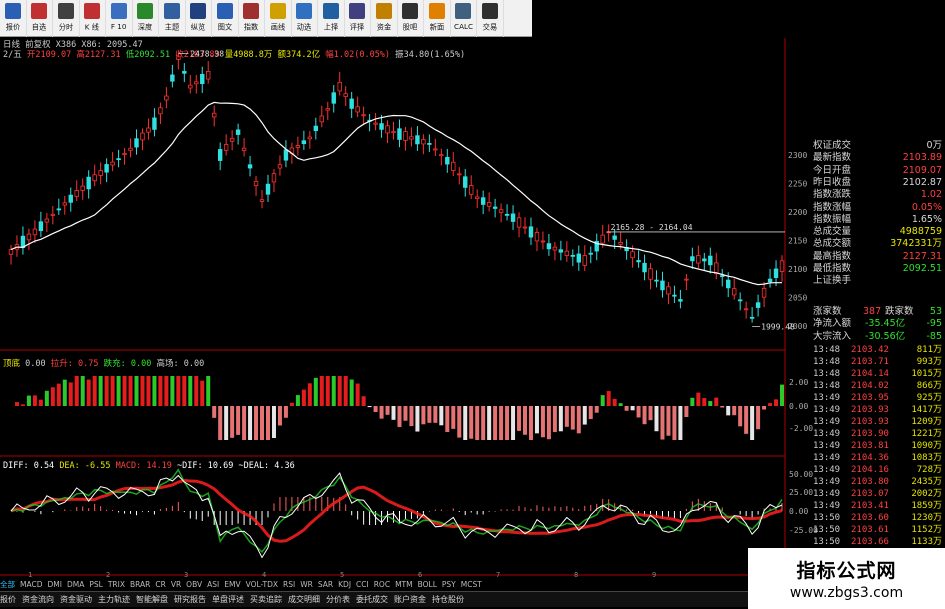 This screenshot has height=609, width=945. Describe the element at coordinates (410, 599) in the screenshot. I see `bottom-tab: 账户资金` at that location.